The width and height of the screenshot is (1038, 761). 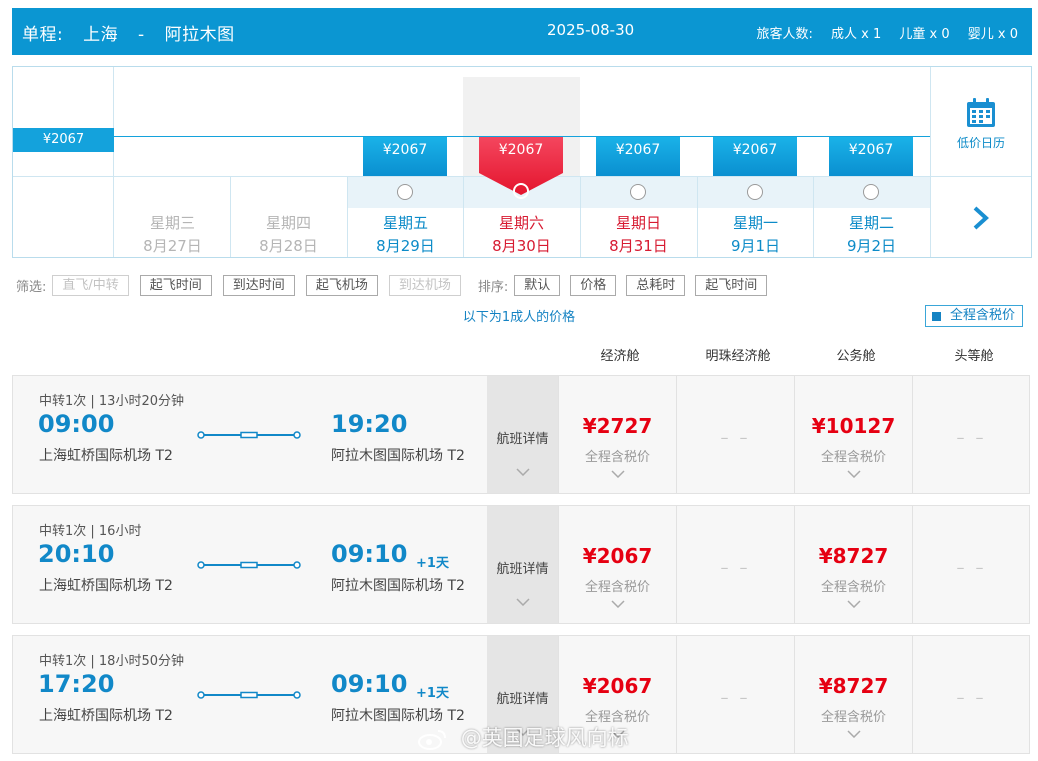 What do you see at coordinates (544, 738) in the screenshot?
I see `watermark-text: @英国足球风向标` at bounding box center [544, 738].